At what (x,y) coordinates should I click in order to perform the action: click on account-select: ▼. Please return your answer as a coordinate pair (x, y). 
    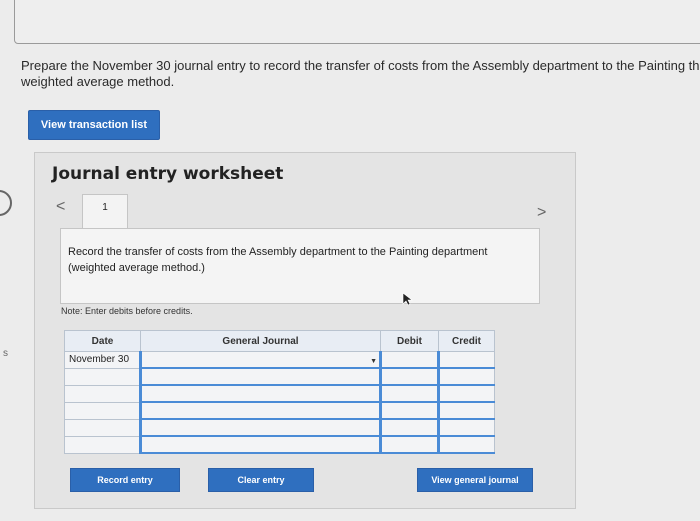
    Looking at the image, I should click on (260, 360).